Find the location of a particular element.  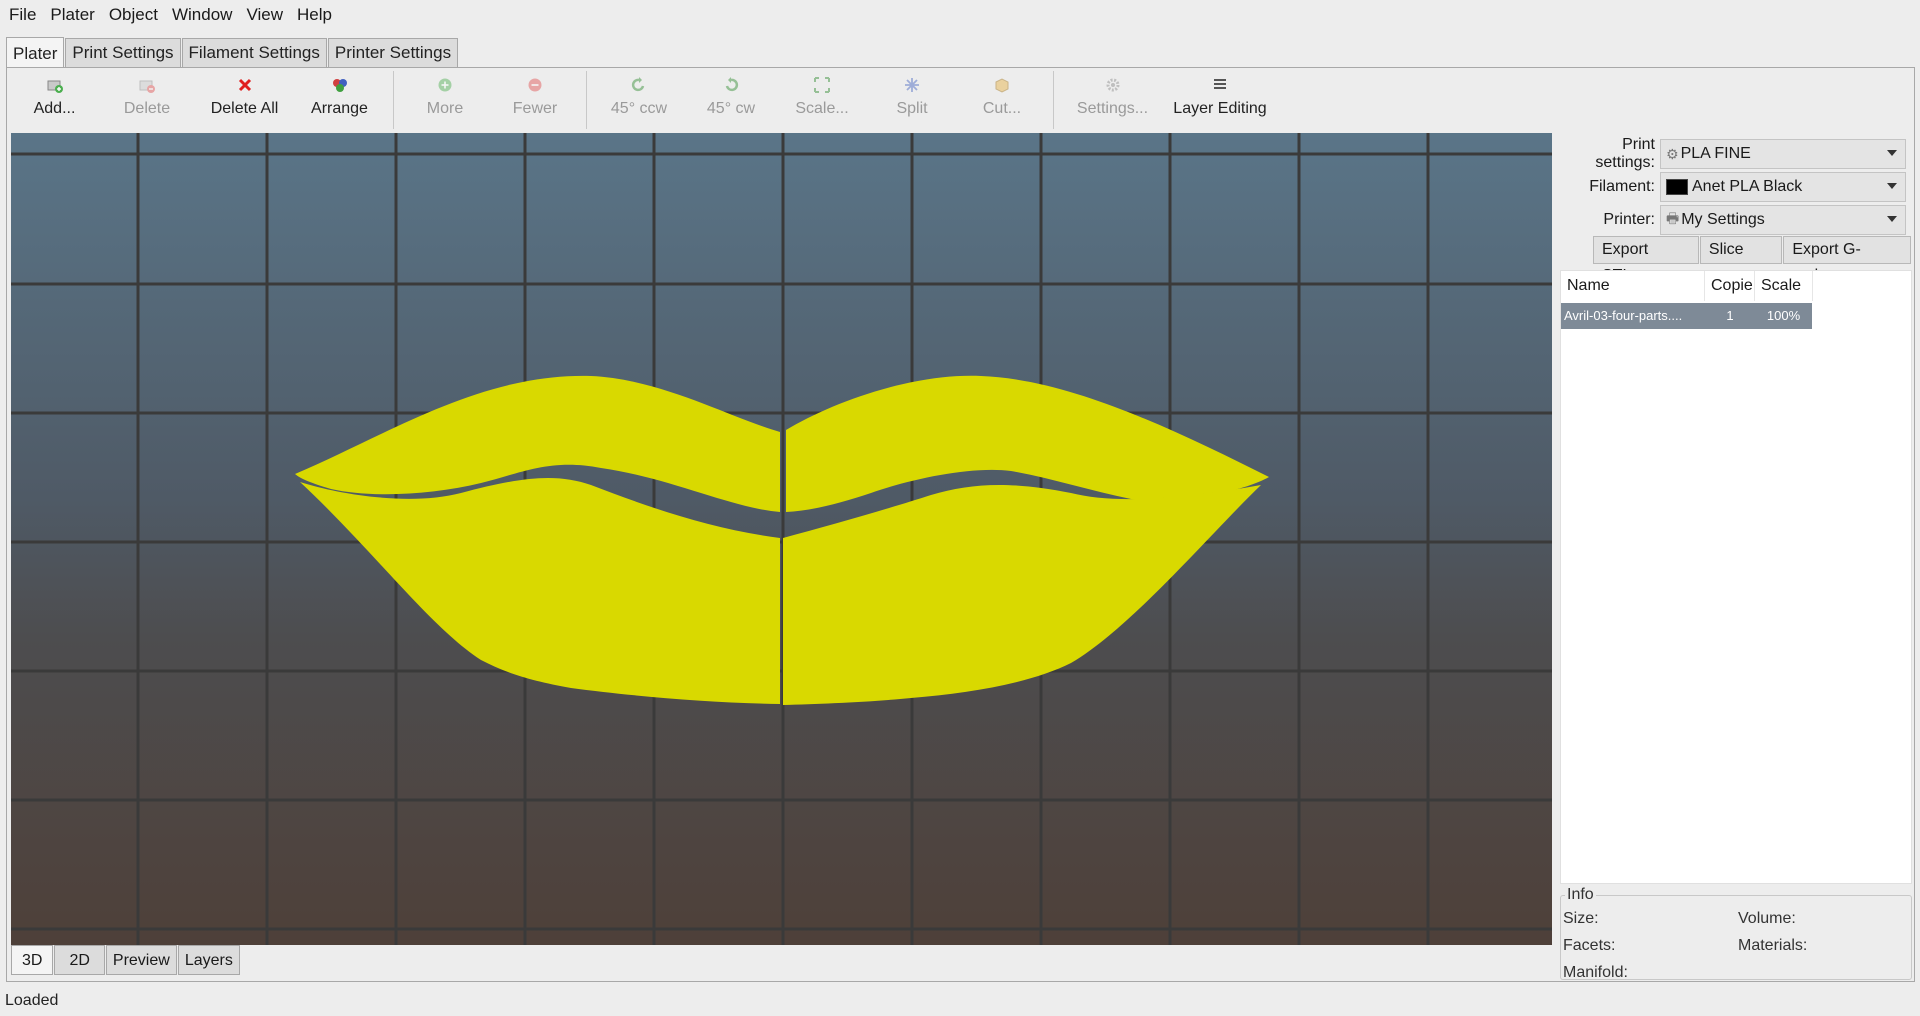

manifold-label: Manifold: is located at coordinates (1595, 972).